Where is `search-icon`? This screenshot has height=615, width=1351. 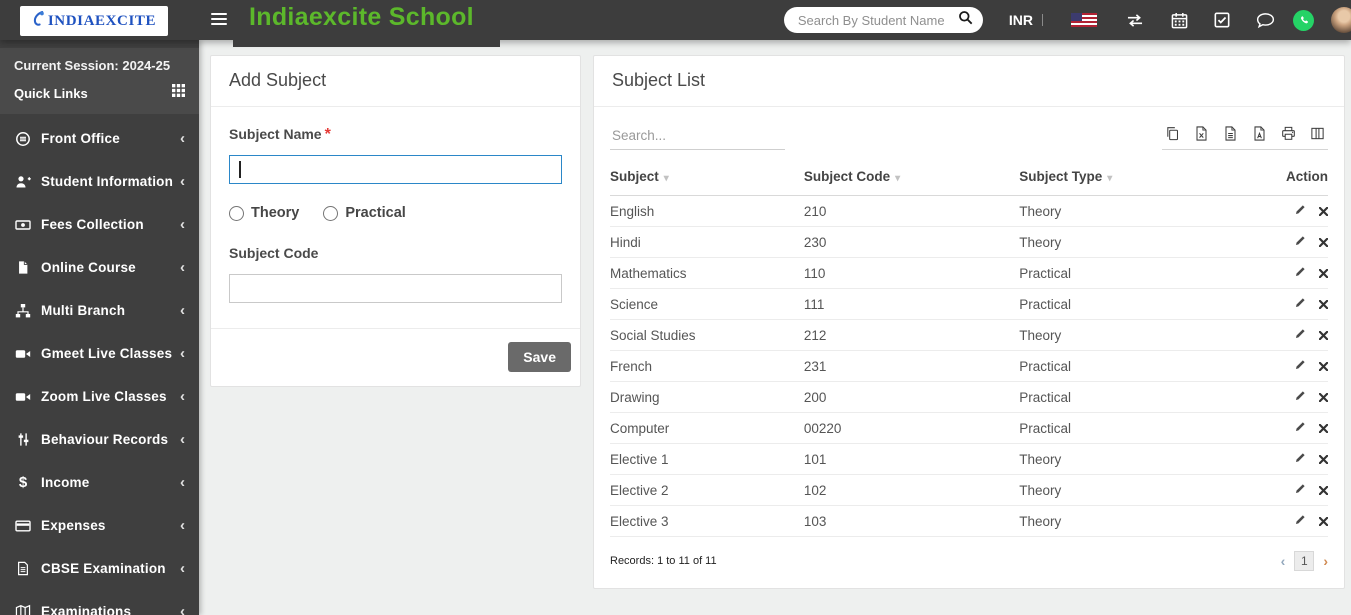
search-icon is located at coordinates (965, 20).